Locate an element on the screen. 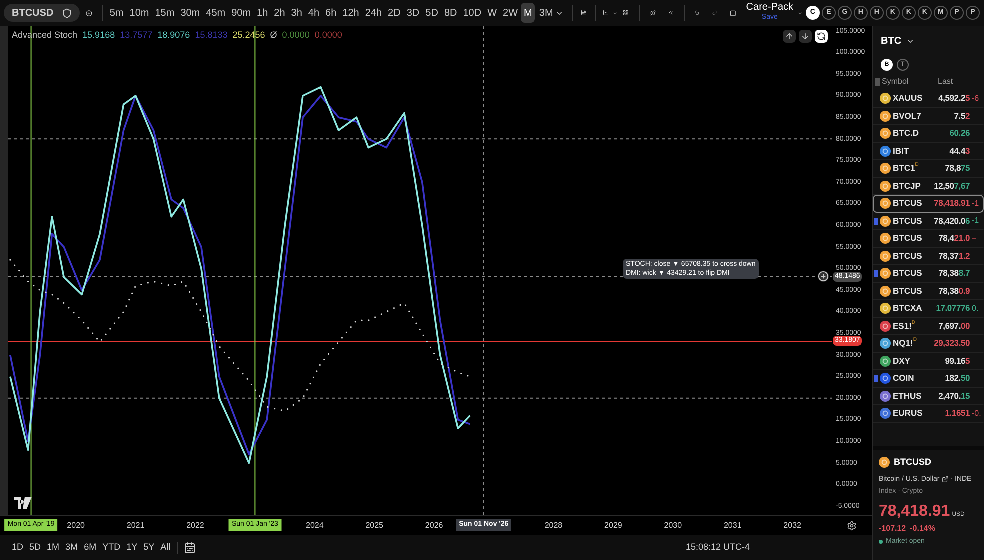 Image resolution: width=984 pixels, height=560 pixels. timeframe-tab: 4h is located at coordinates (314, 13).